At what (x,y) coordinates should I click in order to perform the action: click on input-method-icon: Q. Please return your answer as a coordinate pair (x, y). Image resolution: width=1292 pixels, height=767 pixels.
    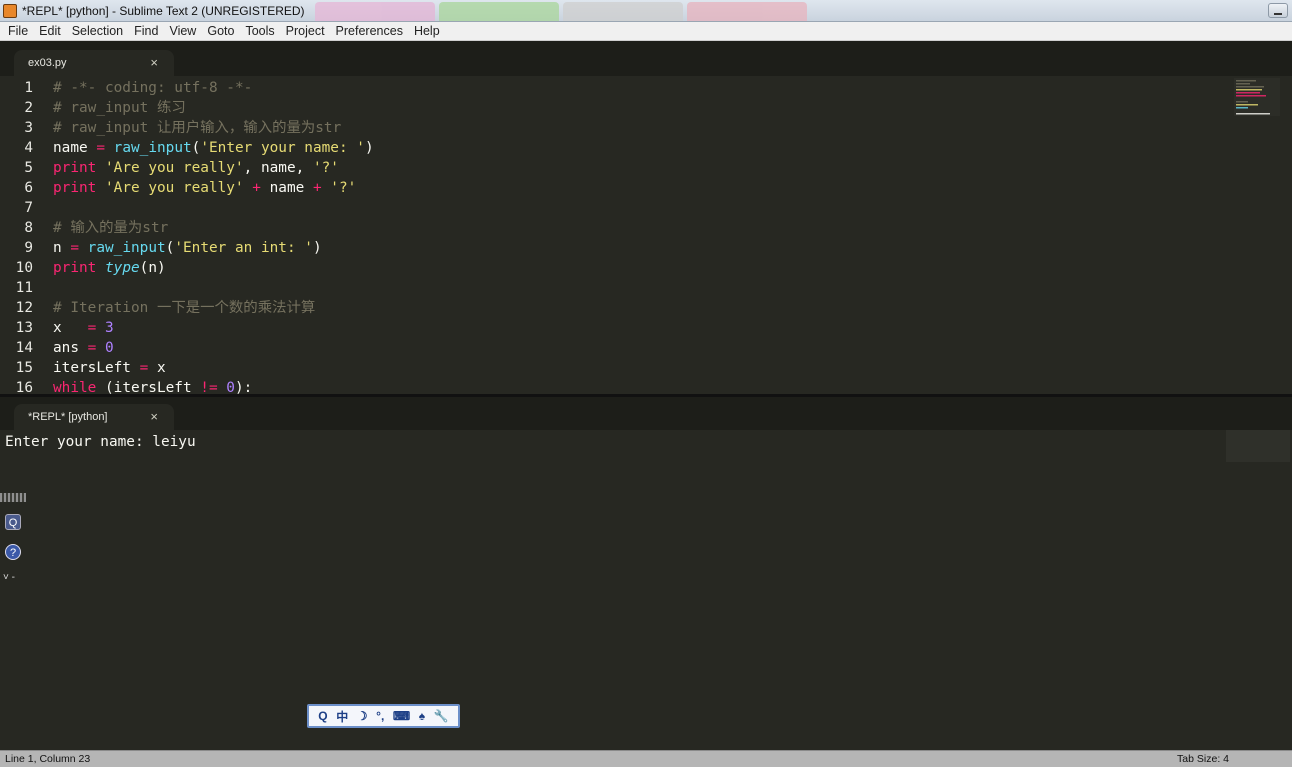
    Looking at the image, I should click on (13, 522).